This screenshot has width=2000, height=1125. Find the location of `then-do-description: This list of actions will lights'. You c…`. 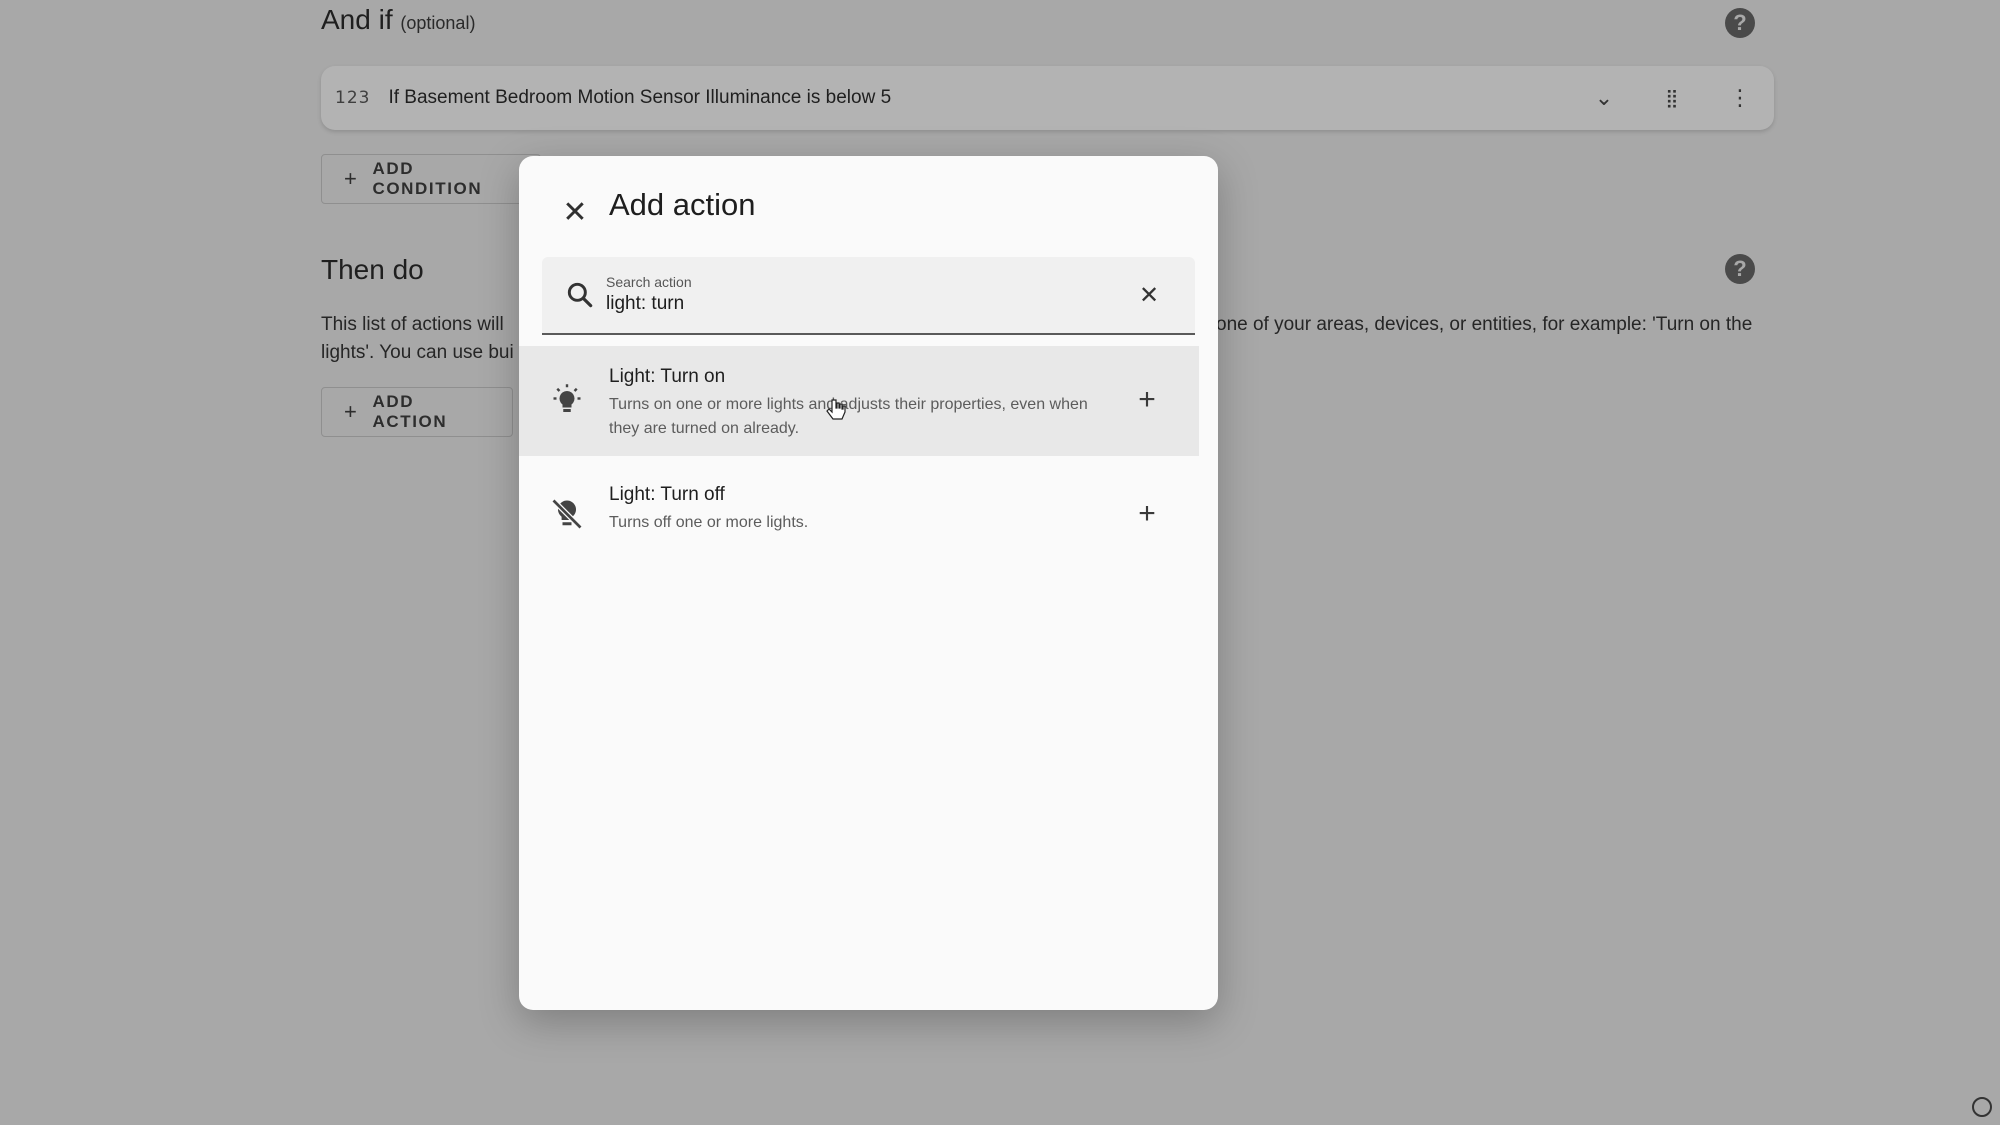

then-do-description: This list of actions will lights'. You c… is located at coordinates (417, 338).